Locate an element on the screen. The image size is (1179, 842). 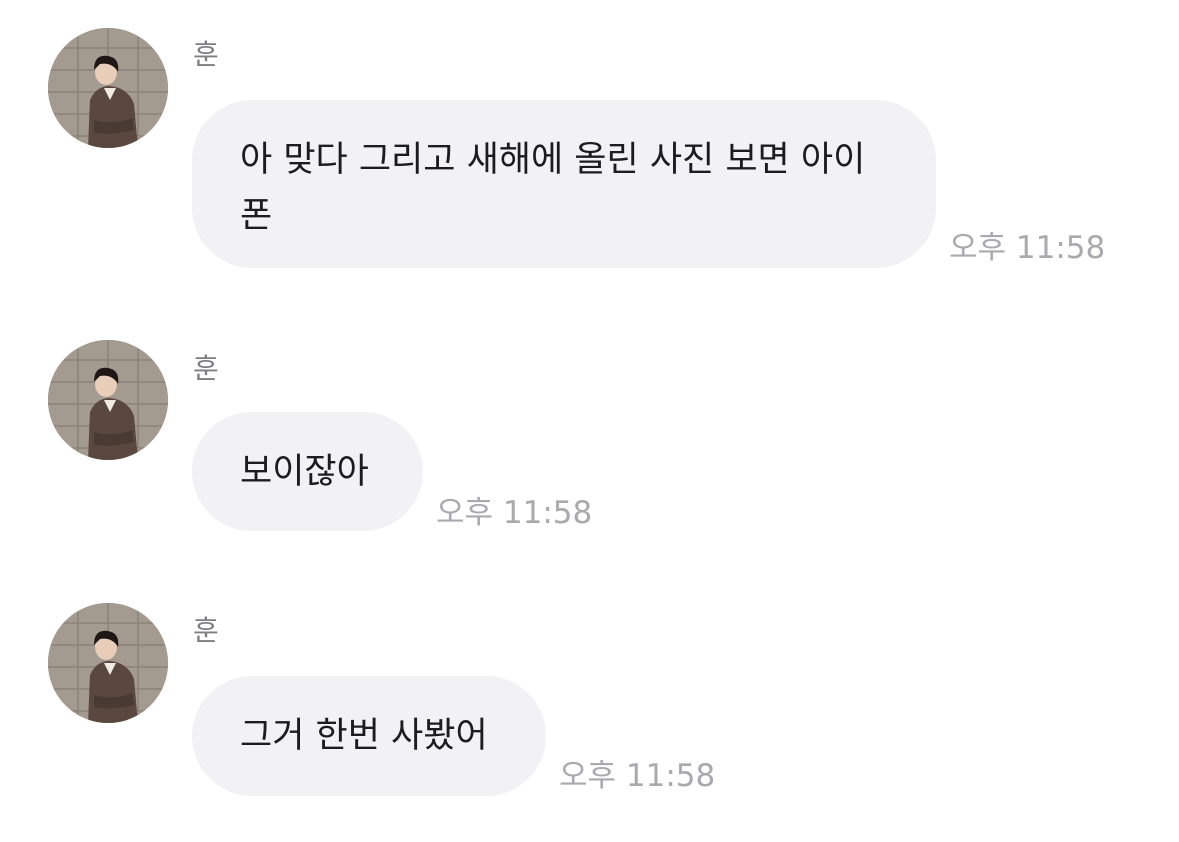
message-bubble: 아 맞다 그리고 새해에 올린 사진 보면 아이 폰 is located at coordinates (564, 184).